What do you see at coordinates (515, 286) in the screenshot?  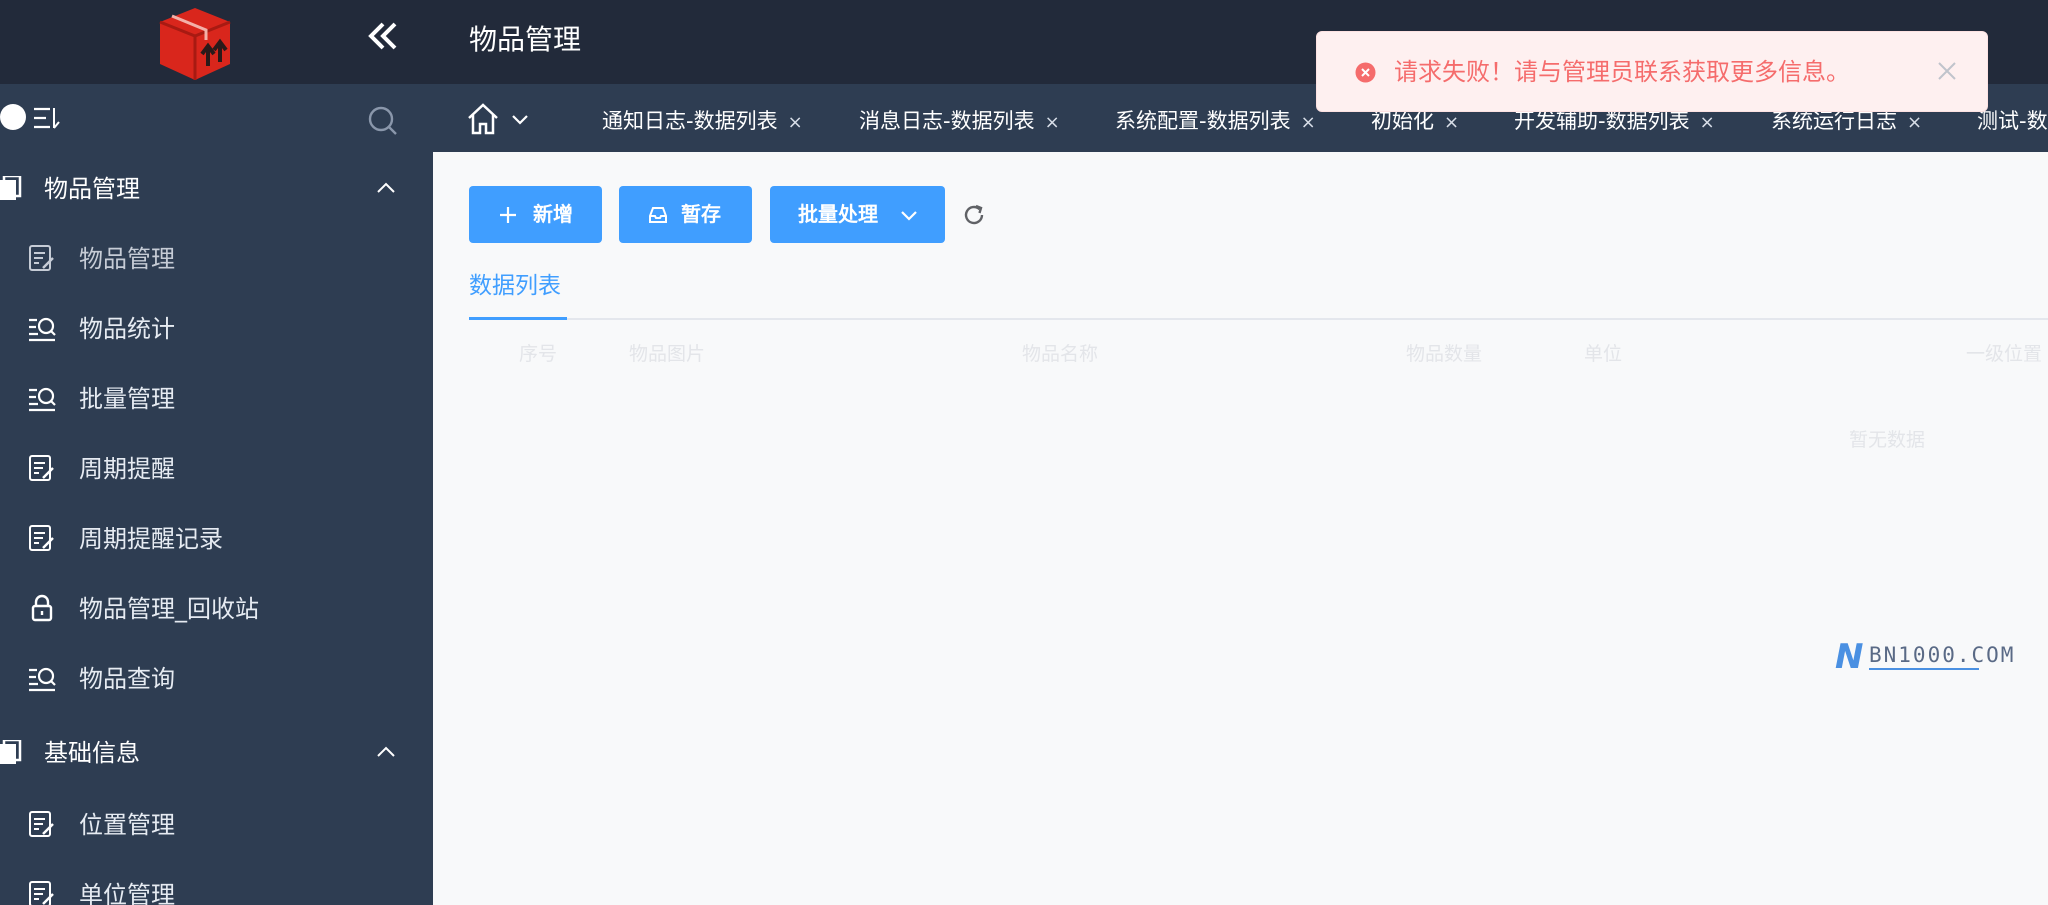 I see `tab-data-list: 数据列表` at bounding box center [515, 286].